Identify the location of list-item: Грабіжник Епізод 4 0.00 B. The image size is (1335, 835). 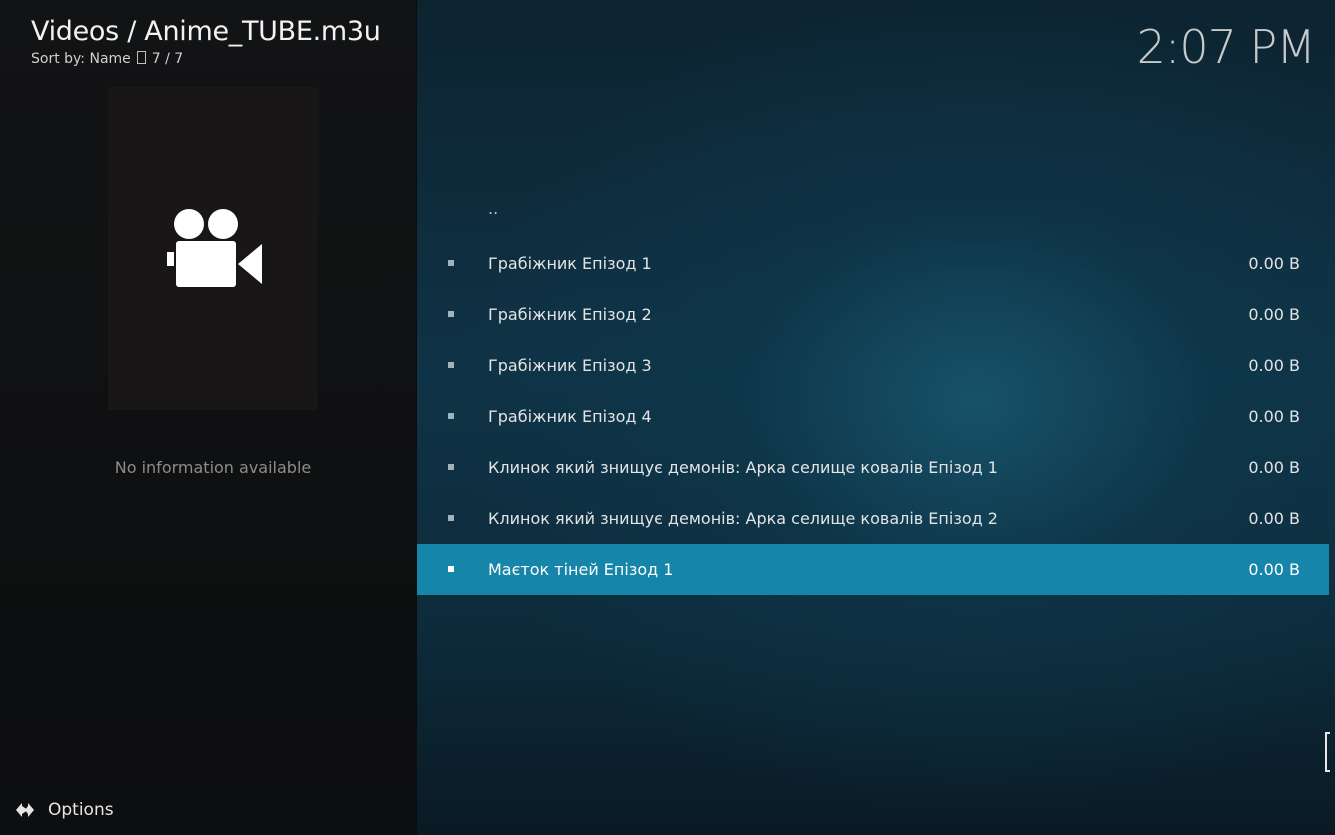
(873, 416).